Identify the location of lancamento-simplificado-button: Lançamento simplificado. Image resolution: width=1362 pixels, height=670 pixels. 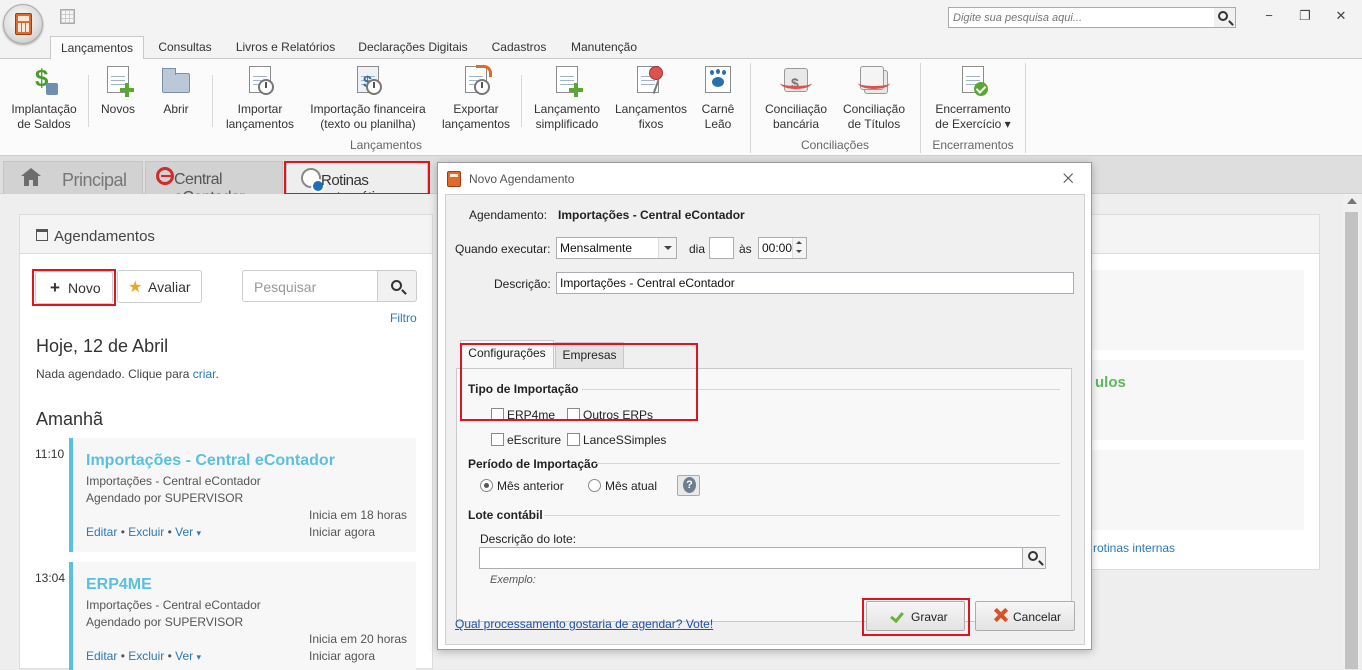
(567, 98).